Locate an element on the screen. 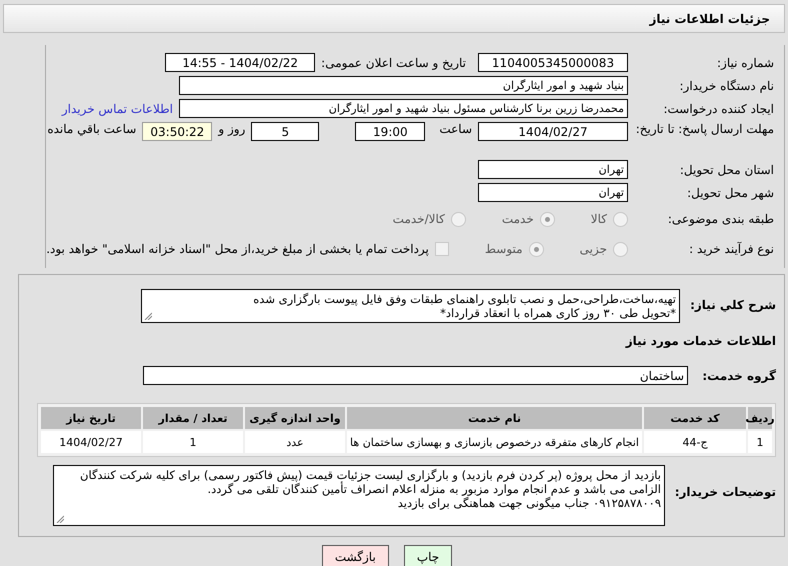 Image resolution: width=788 pixels, height=566 pixels. field-label: توضیحات خریدار: is located at coordinates (725, 491).